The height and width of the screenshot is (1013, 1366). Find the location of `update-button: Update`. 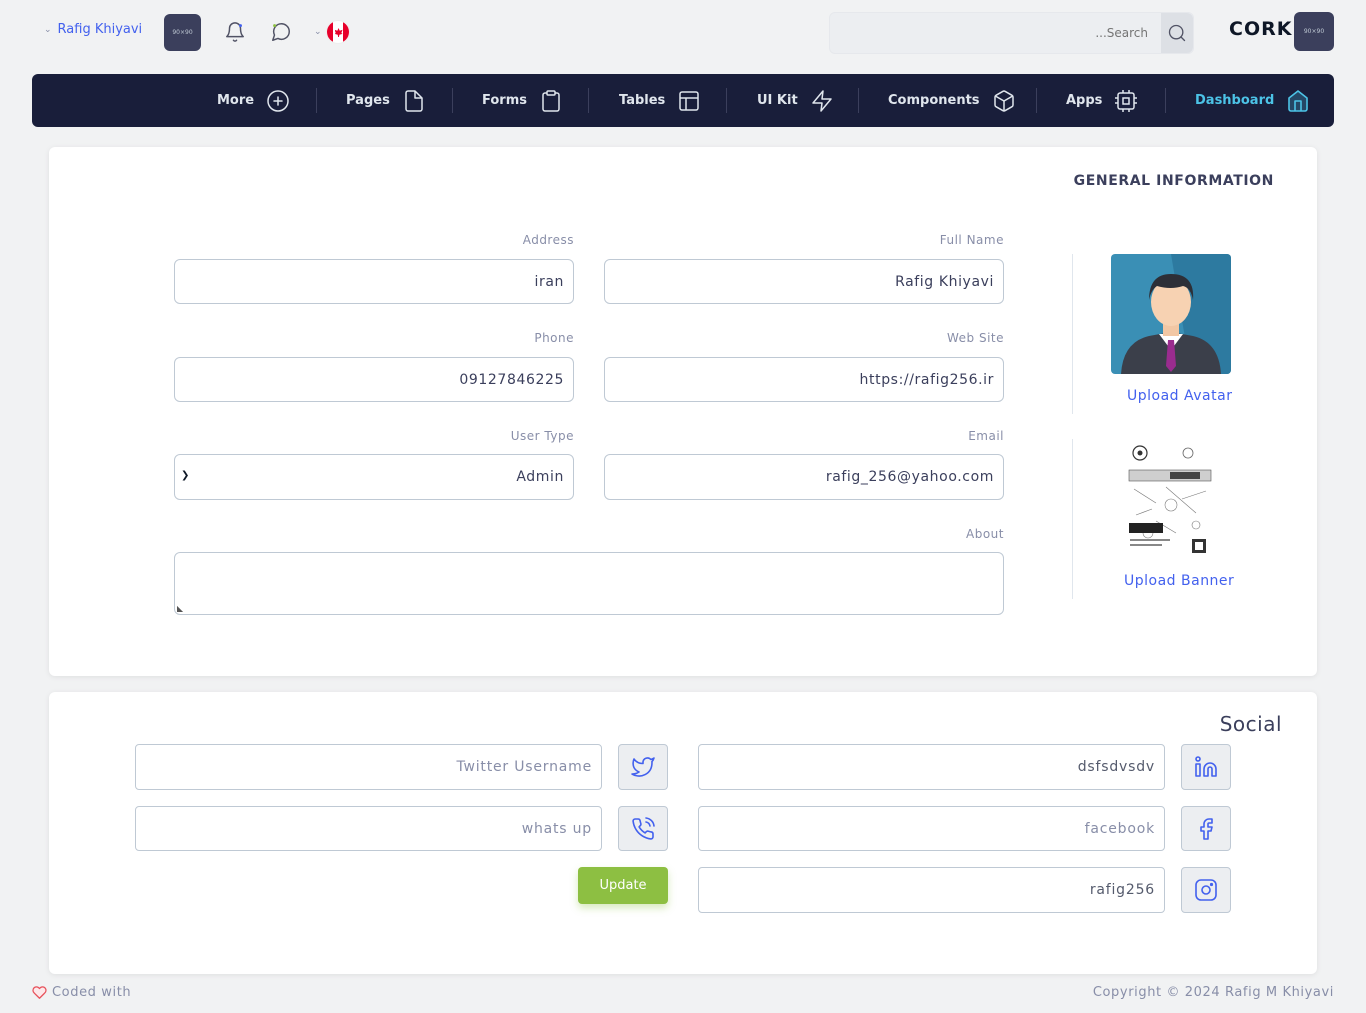

update-button: Update is located at coordinates (623, 885).